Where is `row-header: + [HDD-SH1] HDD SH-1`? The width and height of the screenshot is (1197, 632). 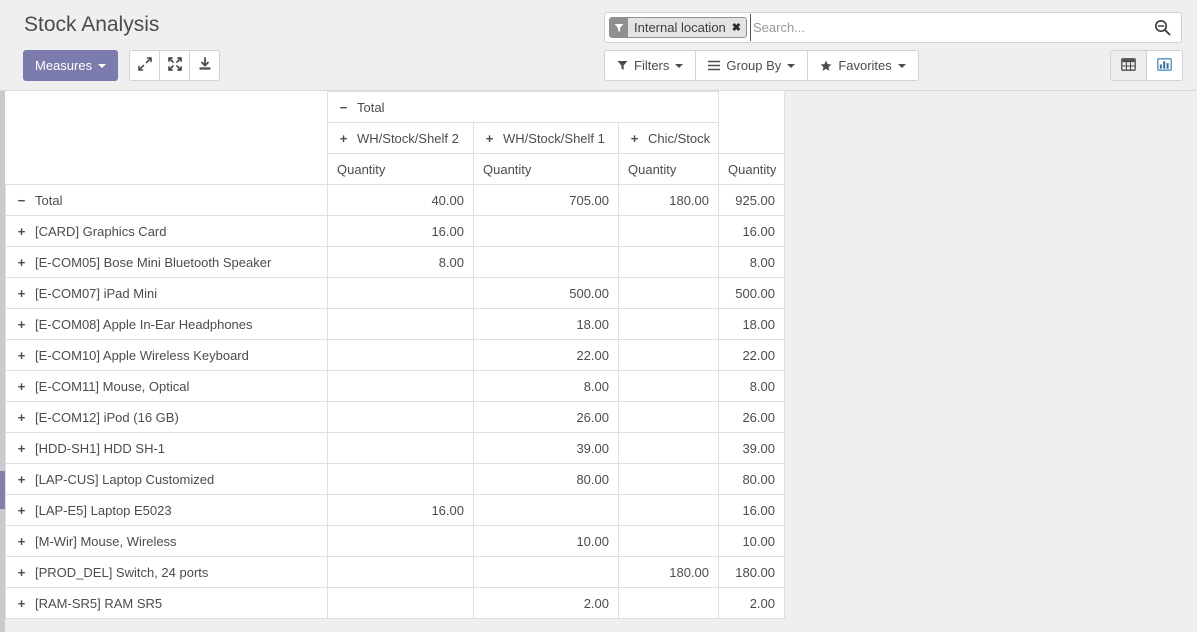 row-header: + [HDD-SH1] HDD SH-1 is located at coordinates (166, 448).